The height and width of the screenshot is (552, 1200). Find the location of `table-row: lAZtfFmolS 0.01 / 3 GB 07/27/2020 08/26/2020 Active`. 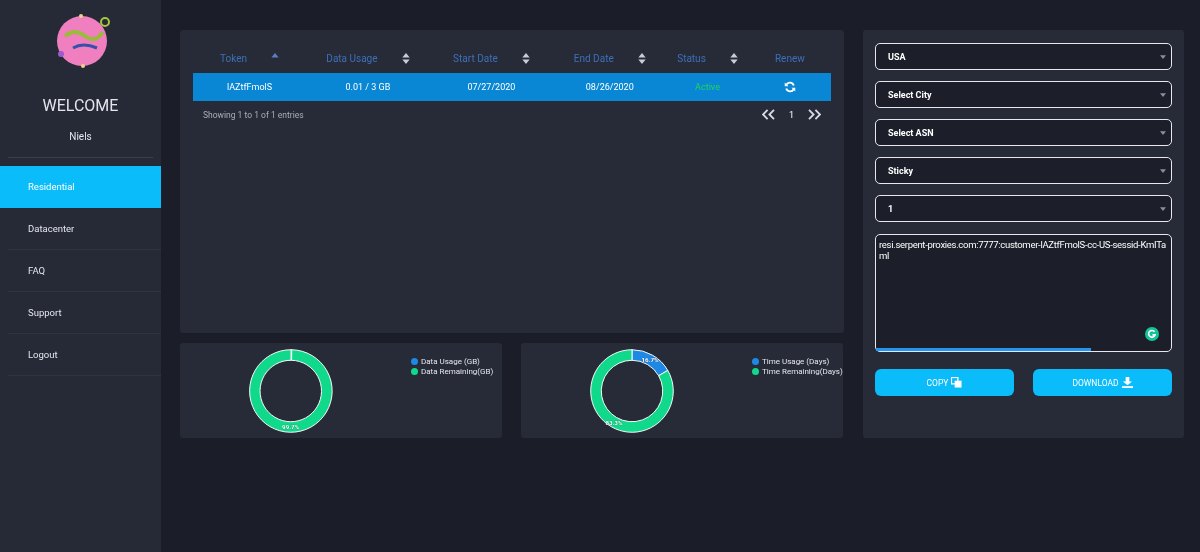

table-row: lAZtfFmolS 0.01 / 3 GB 07/27/2020 08/26/2020 Active is located at coordinates (512, 87).